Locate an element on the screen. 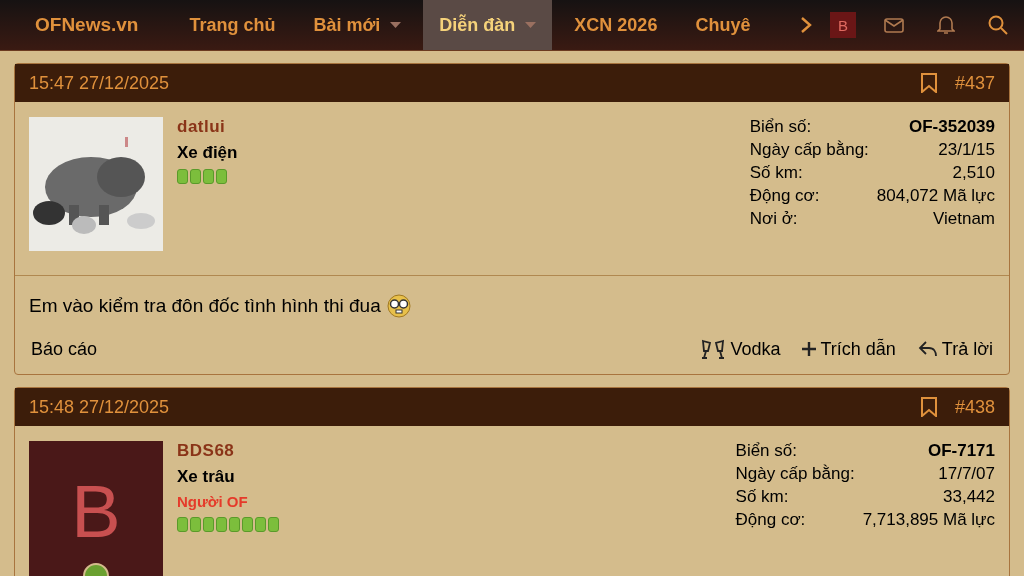  user-title: Xe điện is located at coordinates (207, 152).